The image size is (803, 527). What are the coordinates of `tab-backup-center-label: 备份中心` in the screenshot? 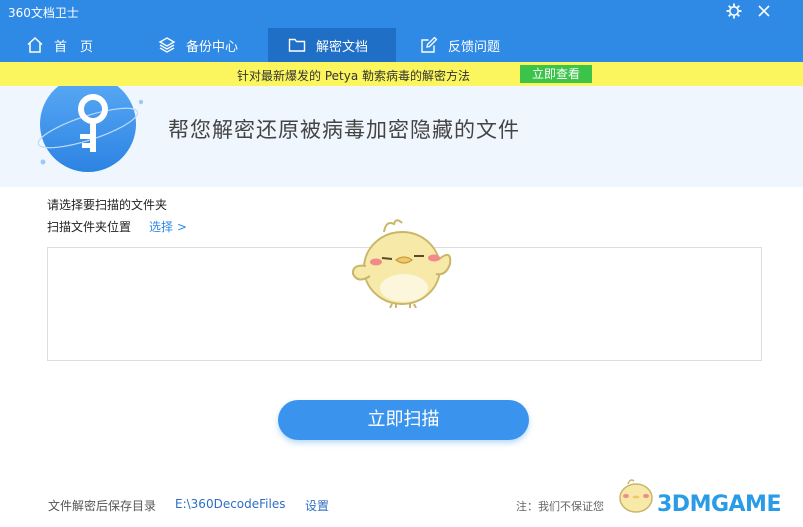 It's located at (212, 47).